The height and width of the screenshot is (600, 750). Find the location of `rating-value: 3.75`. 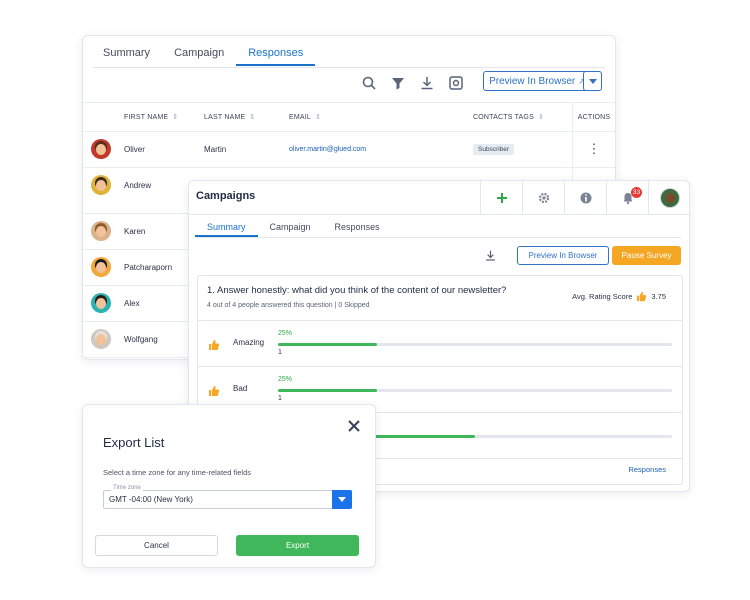

rating-value: 3.75 is located at coordinates (658, 296).